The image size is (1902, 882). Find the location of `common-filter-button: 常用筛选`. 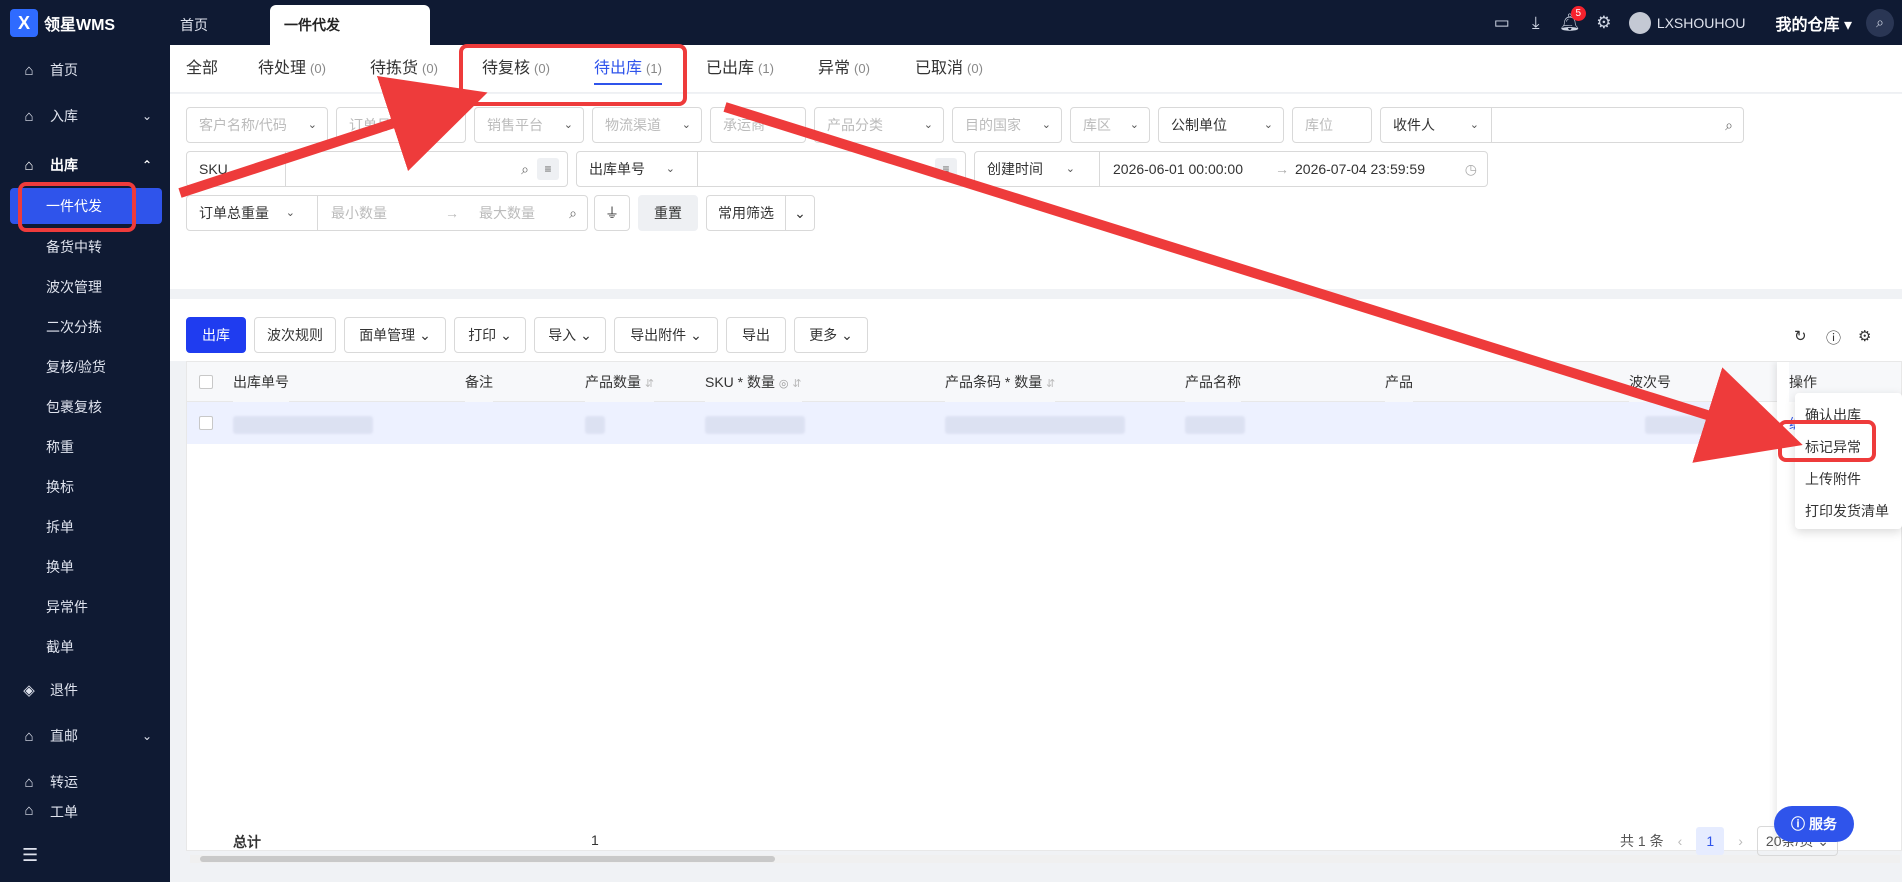

common-filter-button: 常用筛选 is located at coordinates (746, 213).